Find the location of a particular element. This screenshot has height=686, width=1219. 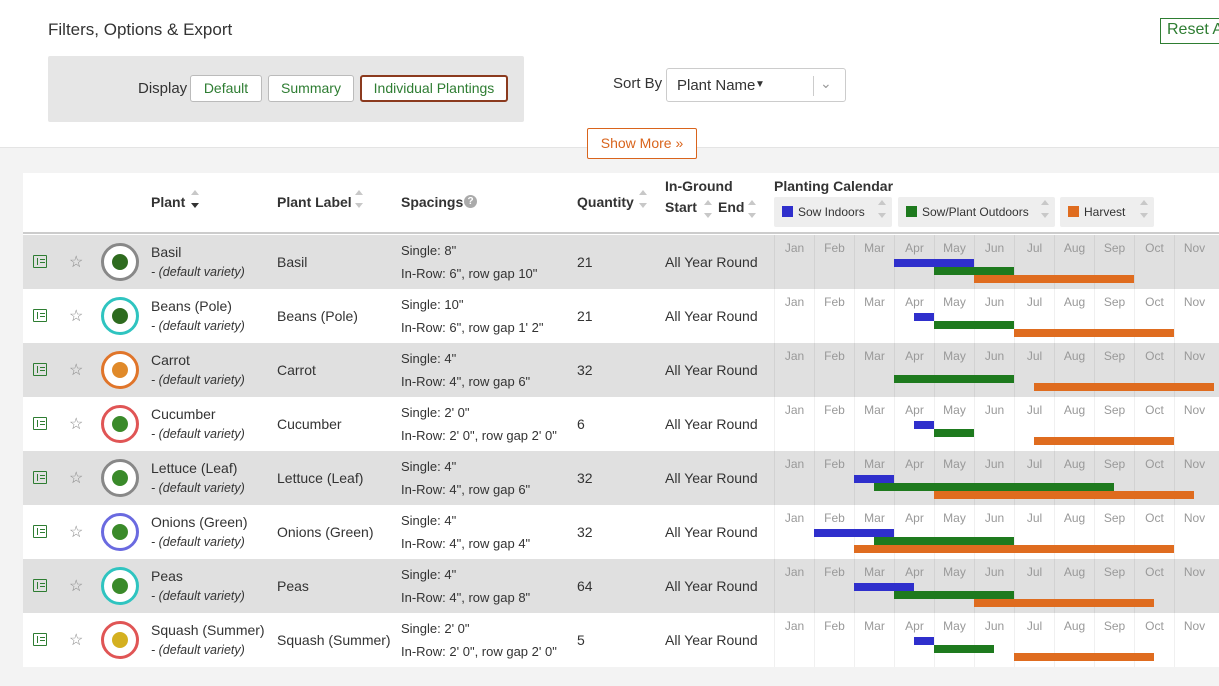

plant-label: Beans (Pole) is located at coordinates (317, 316).